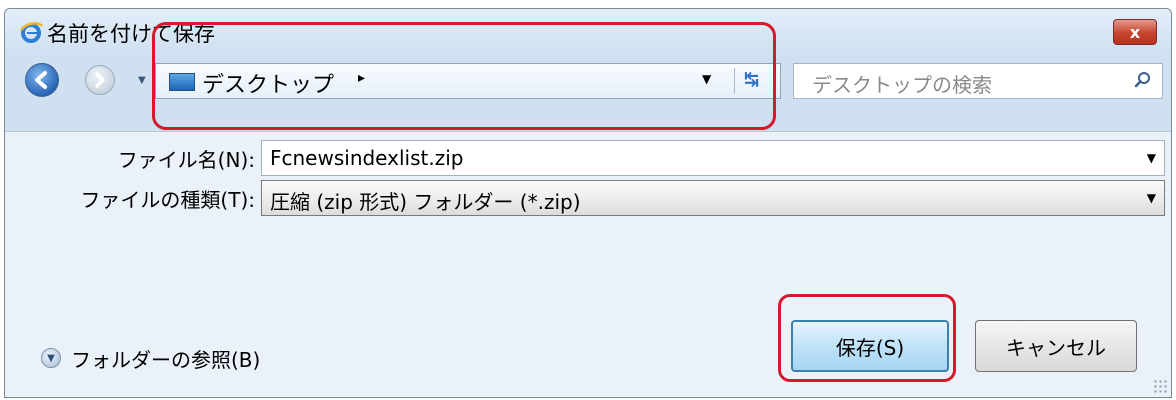 Image resolution: width=1176 pixels, height=400 pixels. What do you see at coordinates (870, 346) in the screenshot?
I see `save-button: 保存(S)` at bounding box center [870, 346].